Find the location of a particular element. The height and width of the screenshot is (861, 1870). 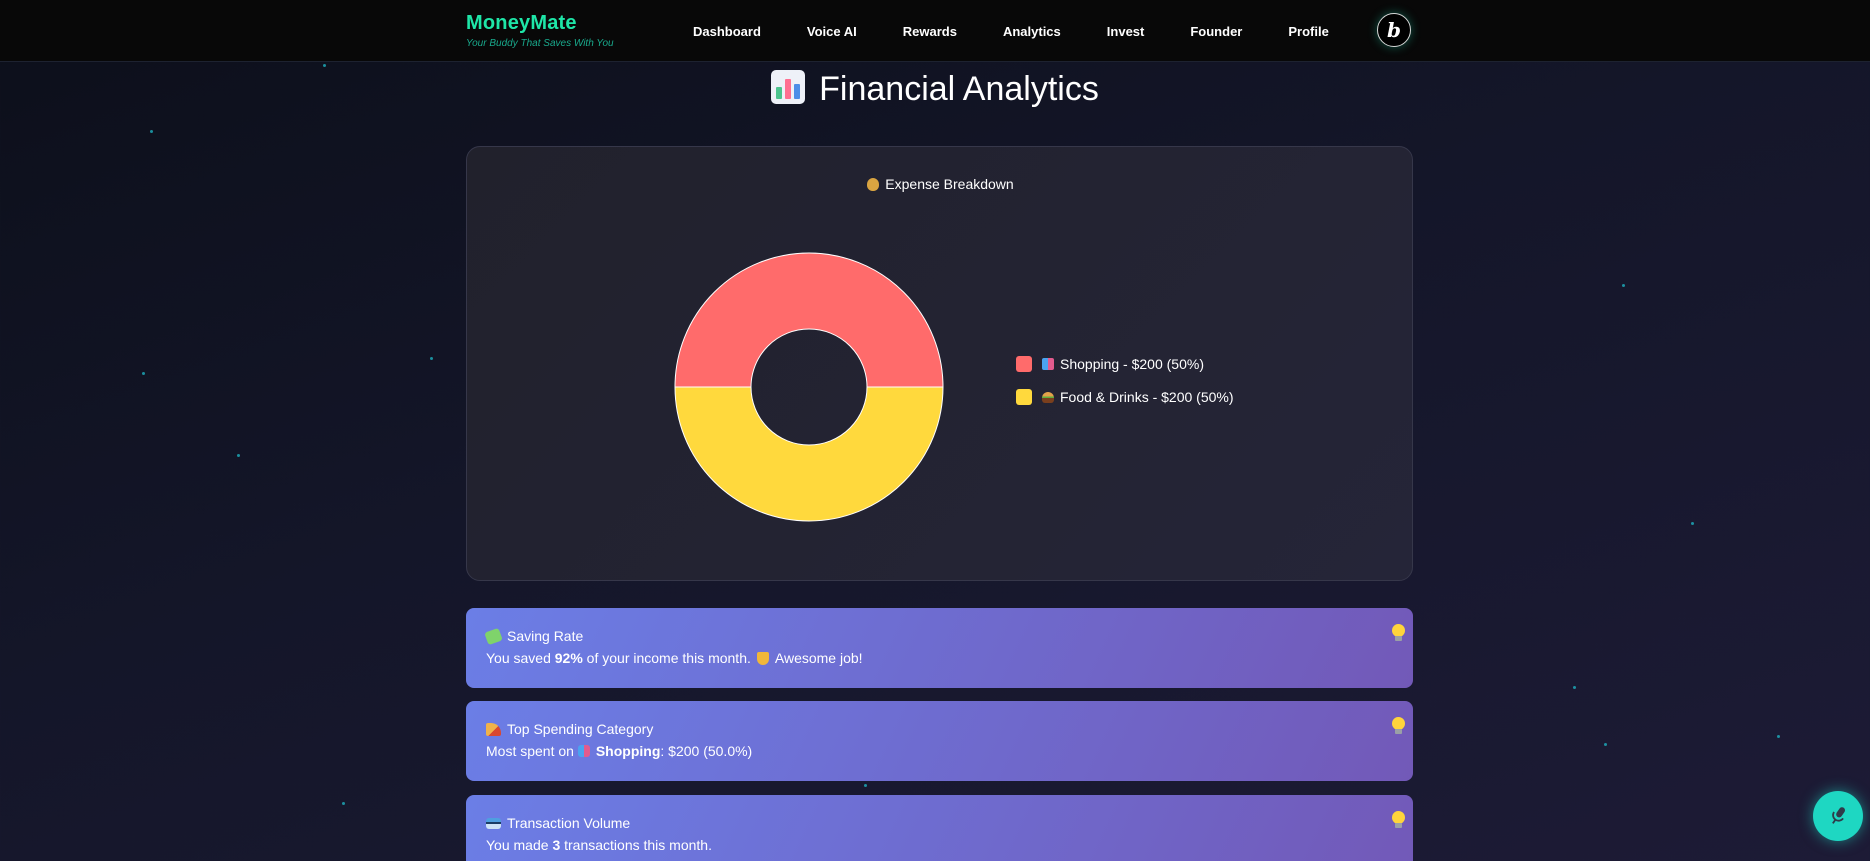

insight-body: Most spent on Shopping: $200 (50.0%) is located at coordinates (939, 751).